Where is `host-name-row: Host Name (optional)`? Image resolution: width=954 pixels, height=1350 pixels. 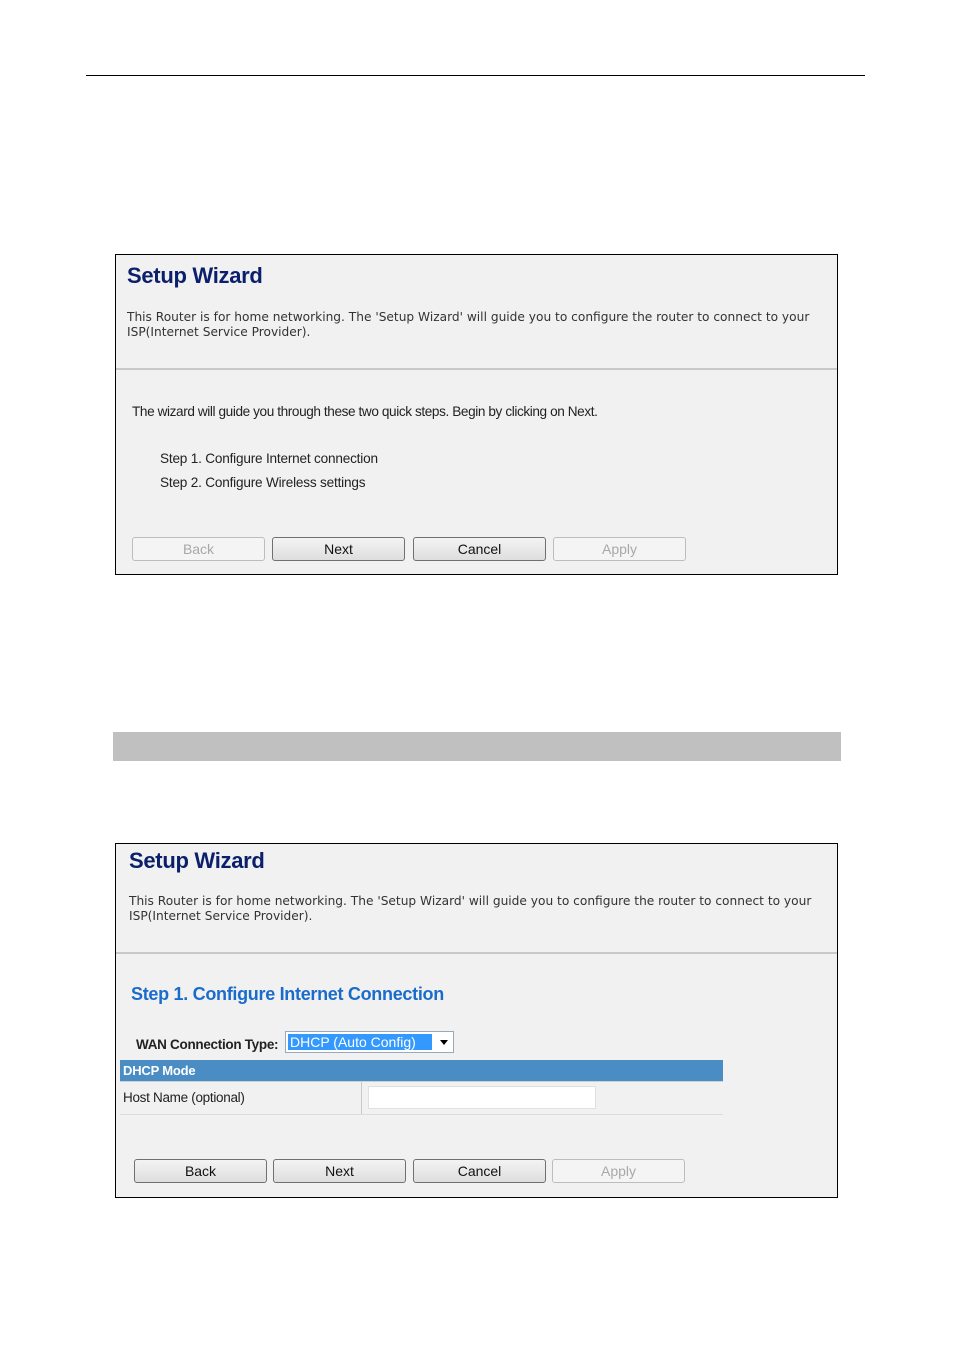 host-name-row: Host Name (optional) is located at coordinates (421, 1098).